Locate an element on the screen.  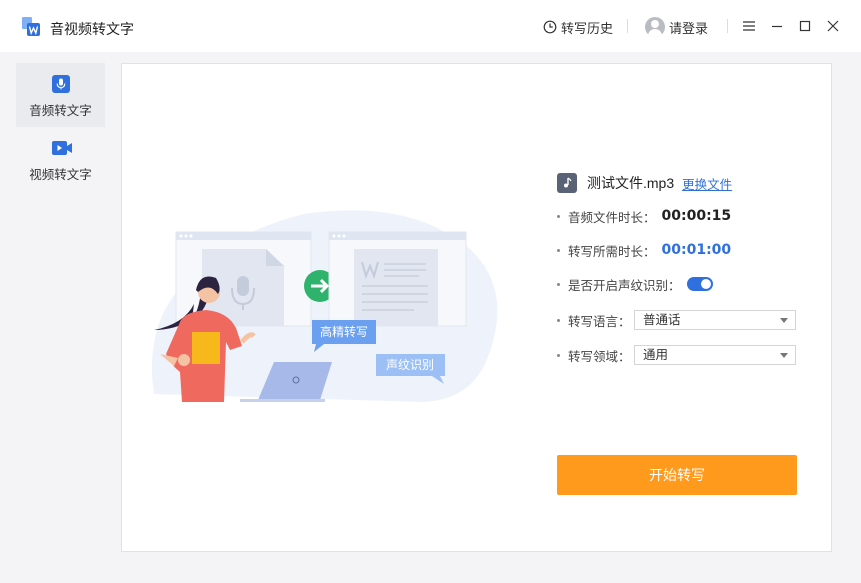
music-file-icon is located at coordinates (567, 183).